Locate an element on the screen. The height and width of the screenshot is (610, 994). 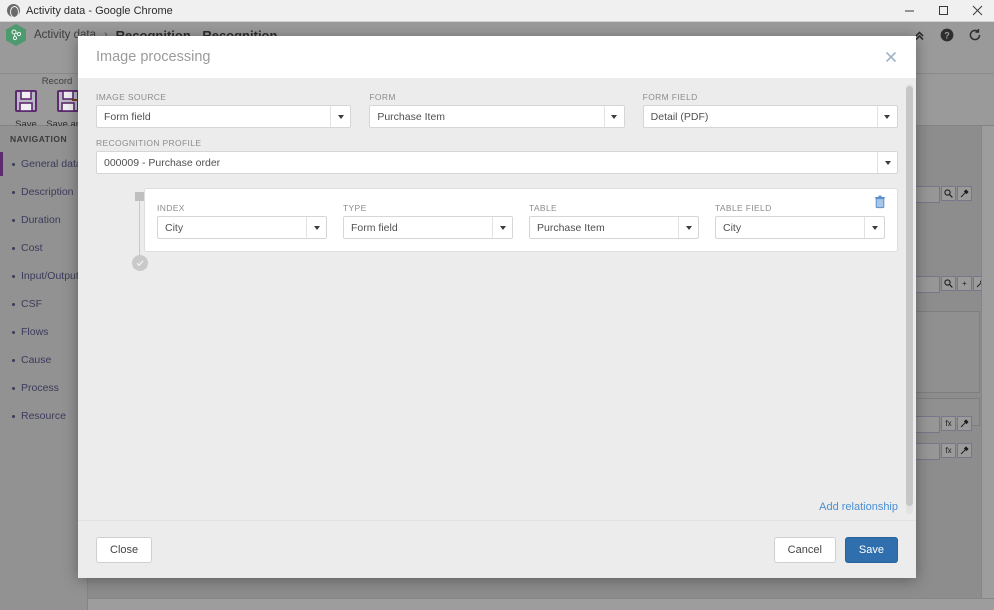
form-field-value: Detail (PDF) is located at coordinates (679, 116).